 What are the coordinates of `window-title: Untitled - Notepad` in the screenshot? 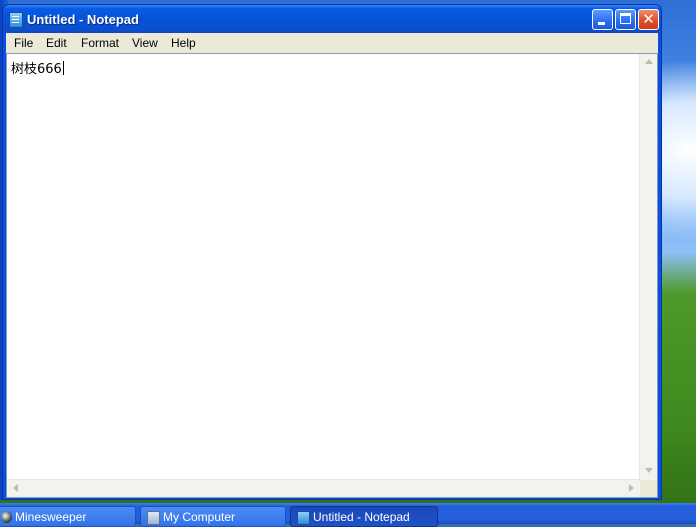 It's located at (83, 19).